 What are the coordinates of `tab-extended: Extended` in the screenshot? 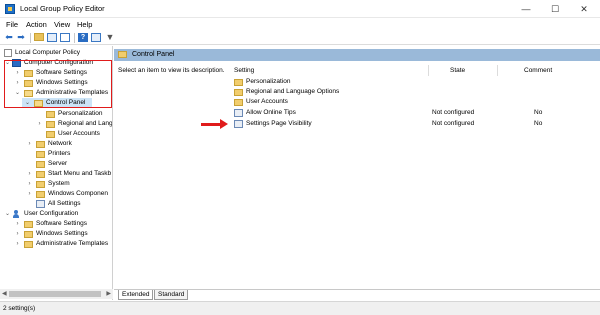 It's located at (136, 295).